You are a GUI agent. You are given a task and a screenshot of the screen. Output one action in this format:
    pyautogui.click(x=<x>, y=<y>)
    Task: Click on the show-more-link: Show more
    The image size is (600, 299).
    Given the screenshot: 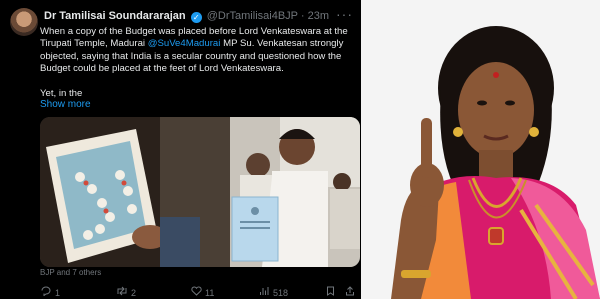 What is the action you would take?
    pyautogui.click(x=65, y=104)
    